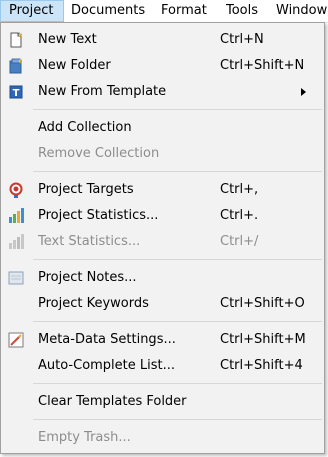 Image resolution: width=328 pixels, height=457 pixels. I want to click on menu-item-metadata-settings: Meta-Data Settings... Ctrl+Shift+M, so click(162, 340).